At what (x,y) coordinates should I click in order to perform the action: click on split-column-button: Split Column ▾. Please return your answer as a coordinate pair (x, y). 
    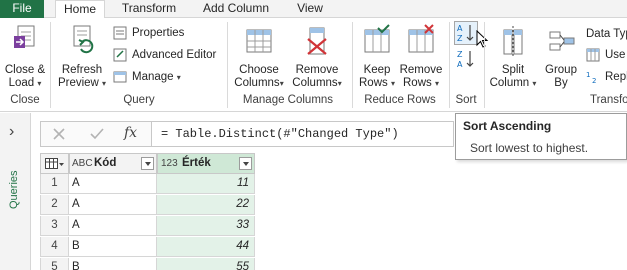
    Looking at the image, I should click on (513, 56).